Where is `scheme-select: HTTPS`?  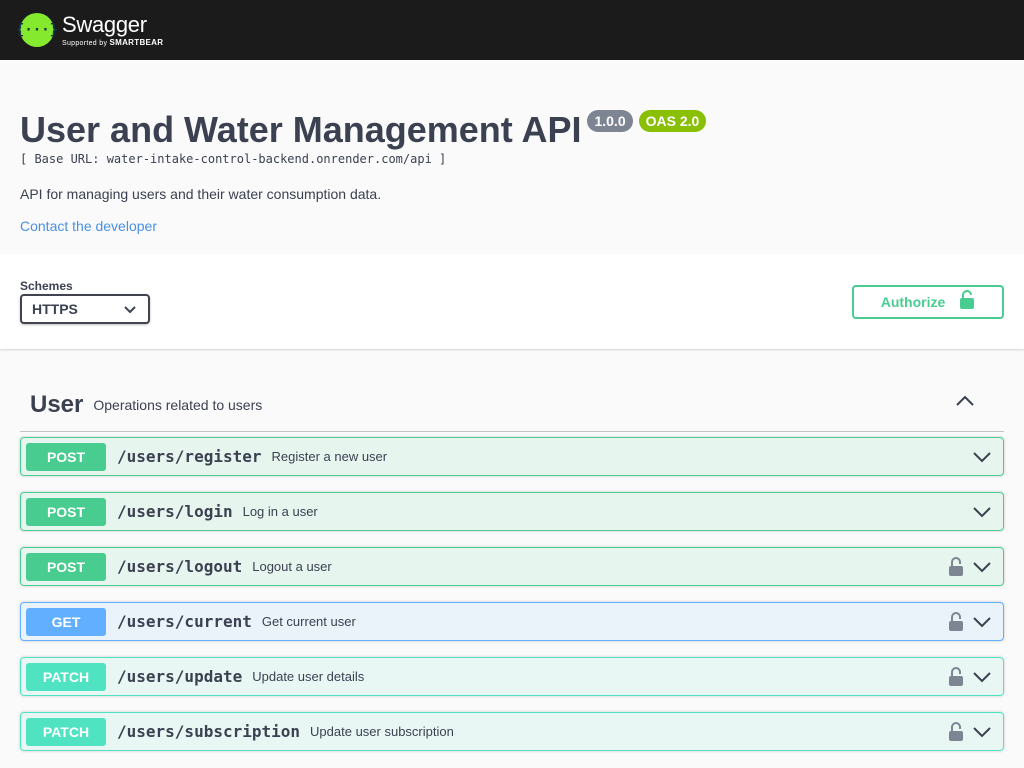 scheme-select: HTTPS is located at coordinates (85, 309).